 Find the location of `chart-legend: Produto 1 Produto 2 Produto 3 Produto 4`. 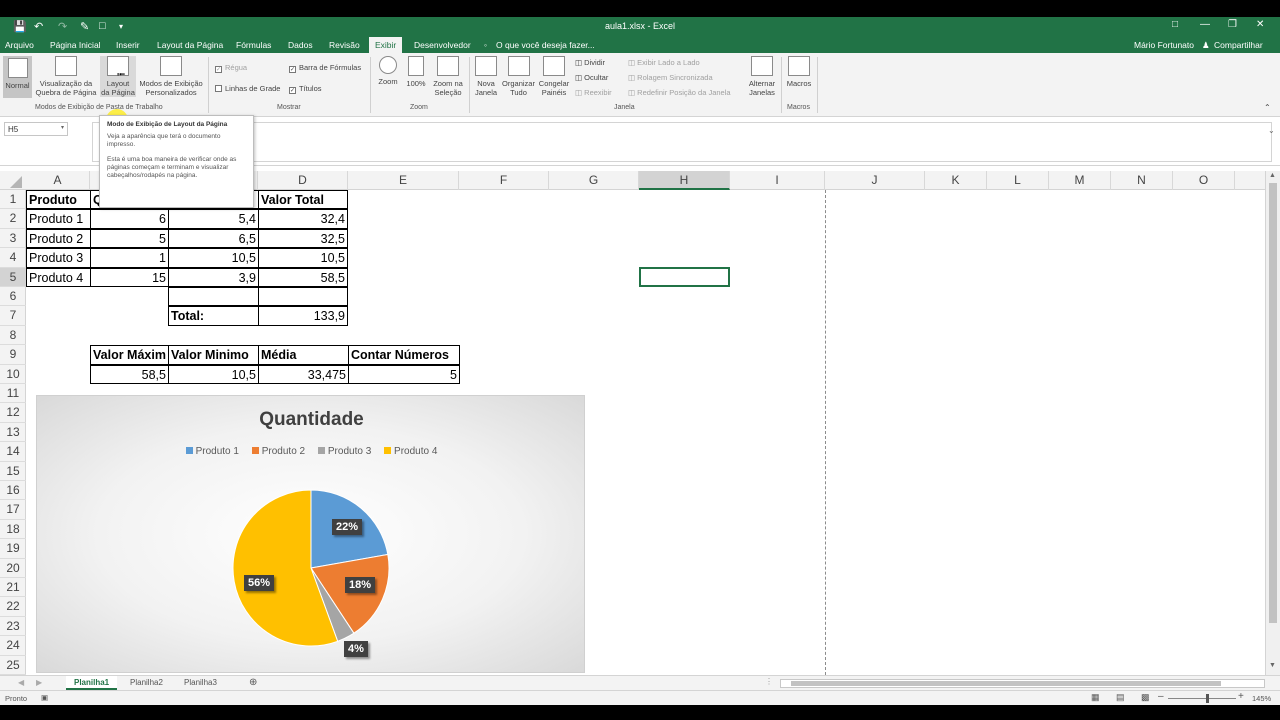

chart-legend: Produto 1 Produto 2 Produto 3 Produto 4 is located at coordinates (311, 451).